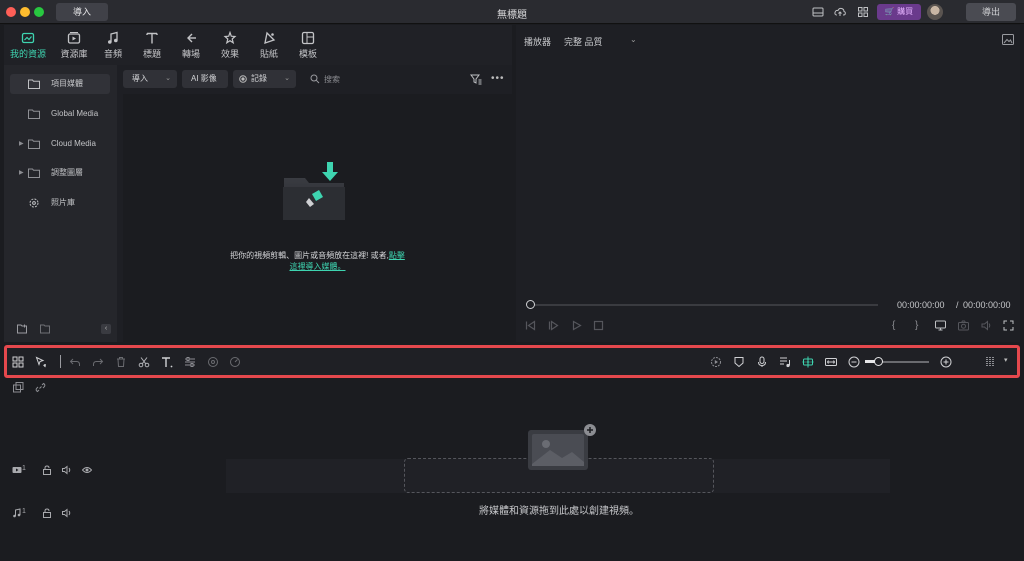 This screenshot has width=1024, height=561. Describe the element at coordinates (144, 362) in the screenshot. I see `scissors-icon` at that location.